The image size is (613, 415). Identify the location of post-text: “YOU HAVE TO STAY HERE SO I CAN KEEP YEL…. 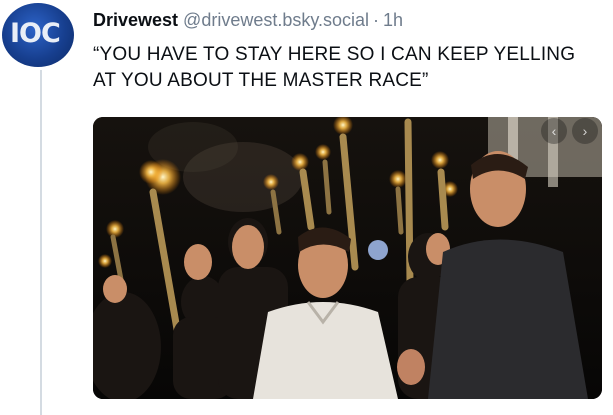
(334, 67).